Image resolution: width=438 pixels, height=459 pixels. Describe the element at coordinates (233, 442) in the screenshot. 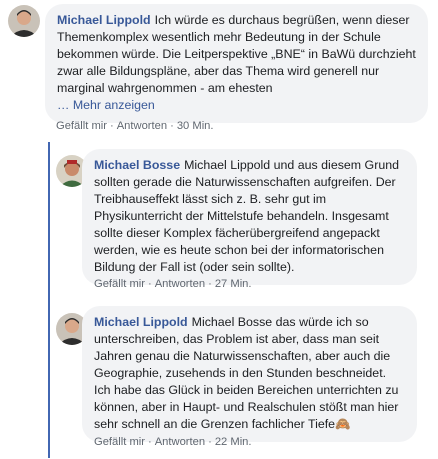

I see `timestamp: 22 Min.` at that location.